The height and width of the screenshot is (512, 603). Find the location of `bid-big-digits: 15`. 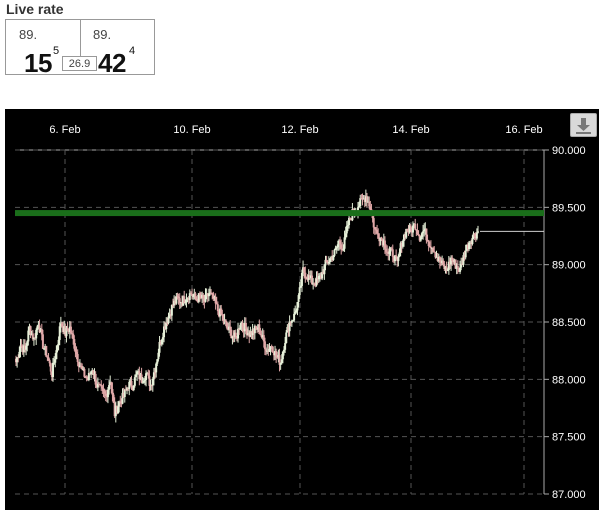

bid-big-digits: 15 is located at coordinates (38, 63).